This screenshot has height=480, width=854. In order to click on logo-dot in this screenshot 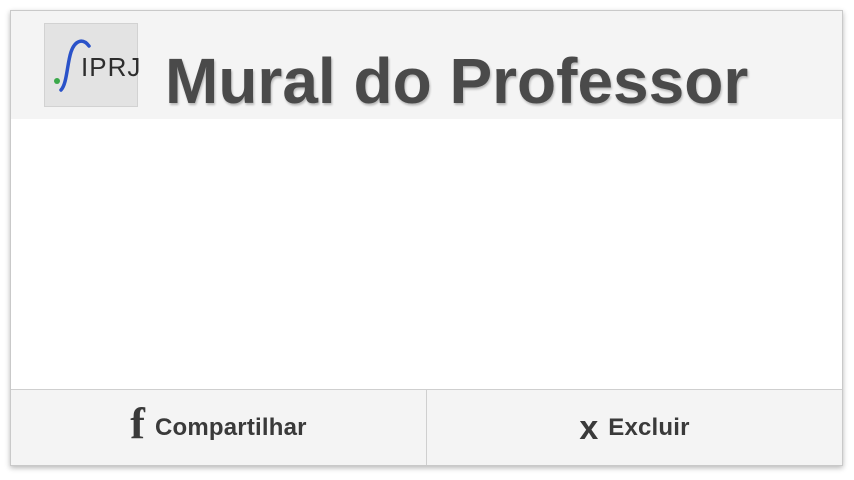, I will do `click(57, 81)`.